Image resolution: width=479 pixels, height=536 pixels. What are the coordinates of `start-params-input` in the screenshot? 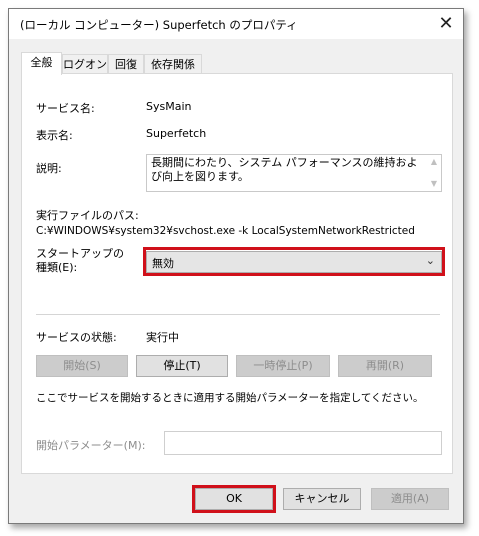 It's located at (303, 443).